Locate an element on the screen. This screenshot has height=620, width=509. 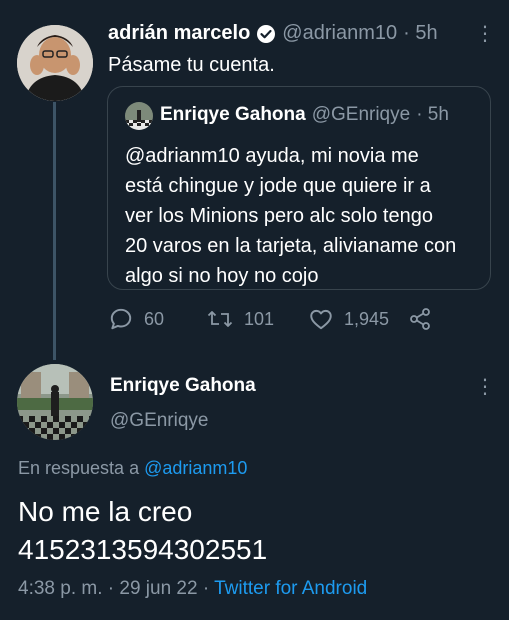
avatar-image is located at coordinates (55, 63).